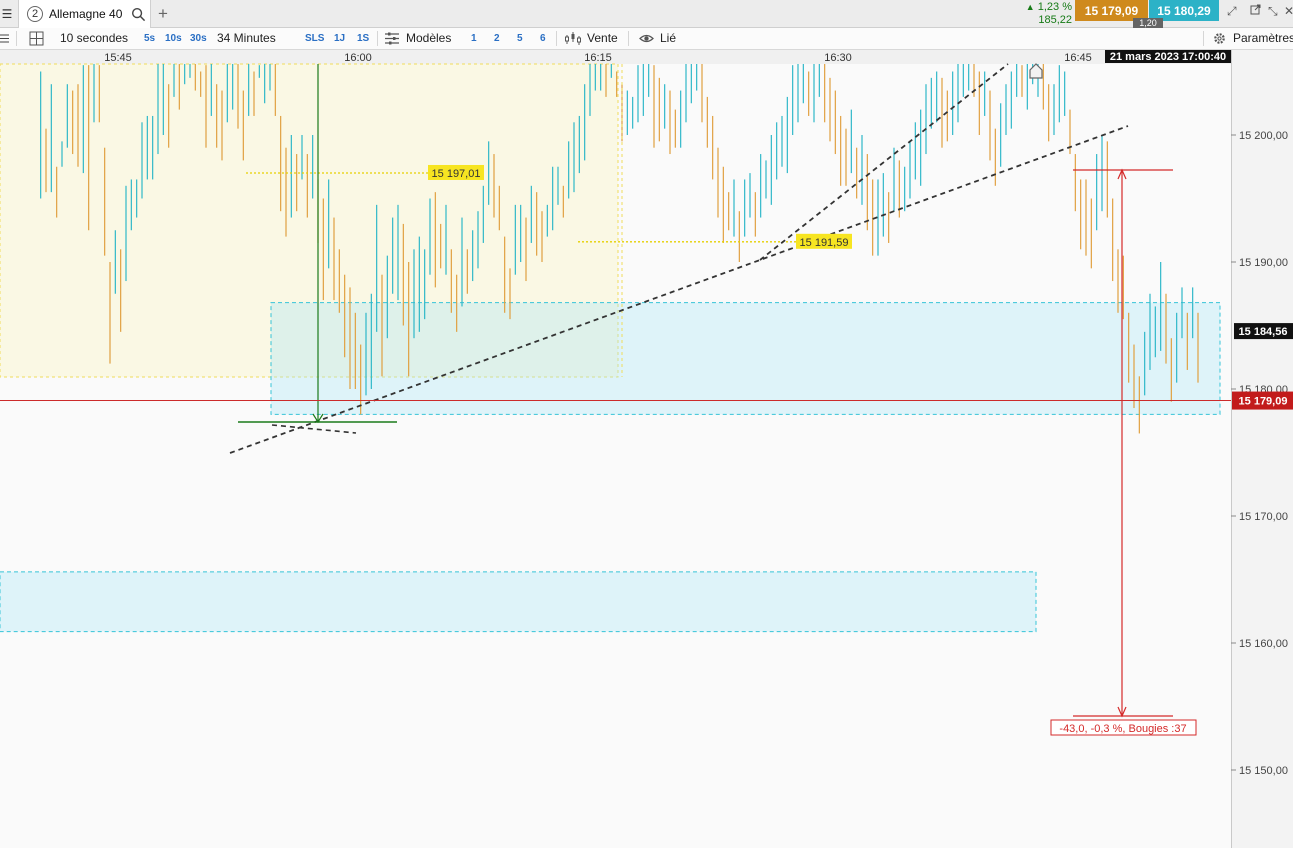 This screenshot has width=1293, height=848. I want to click on time-tick-label: 16:45, so click(1078, 58).